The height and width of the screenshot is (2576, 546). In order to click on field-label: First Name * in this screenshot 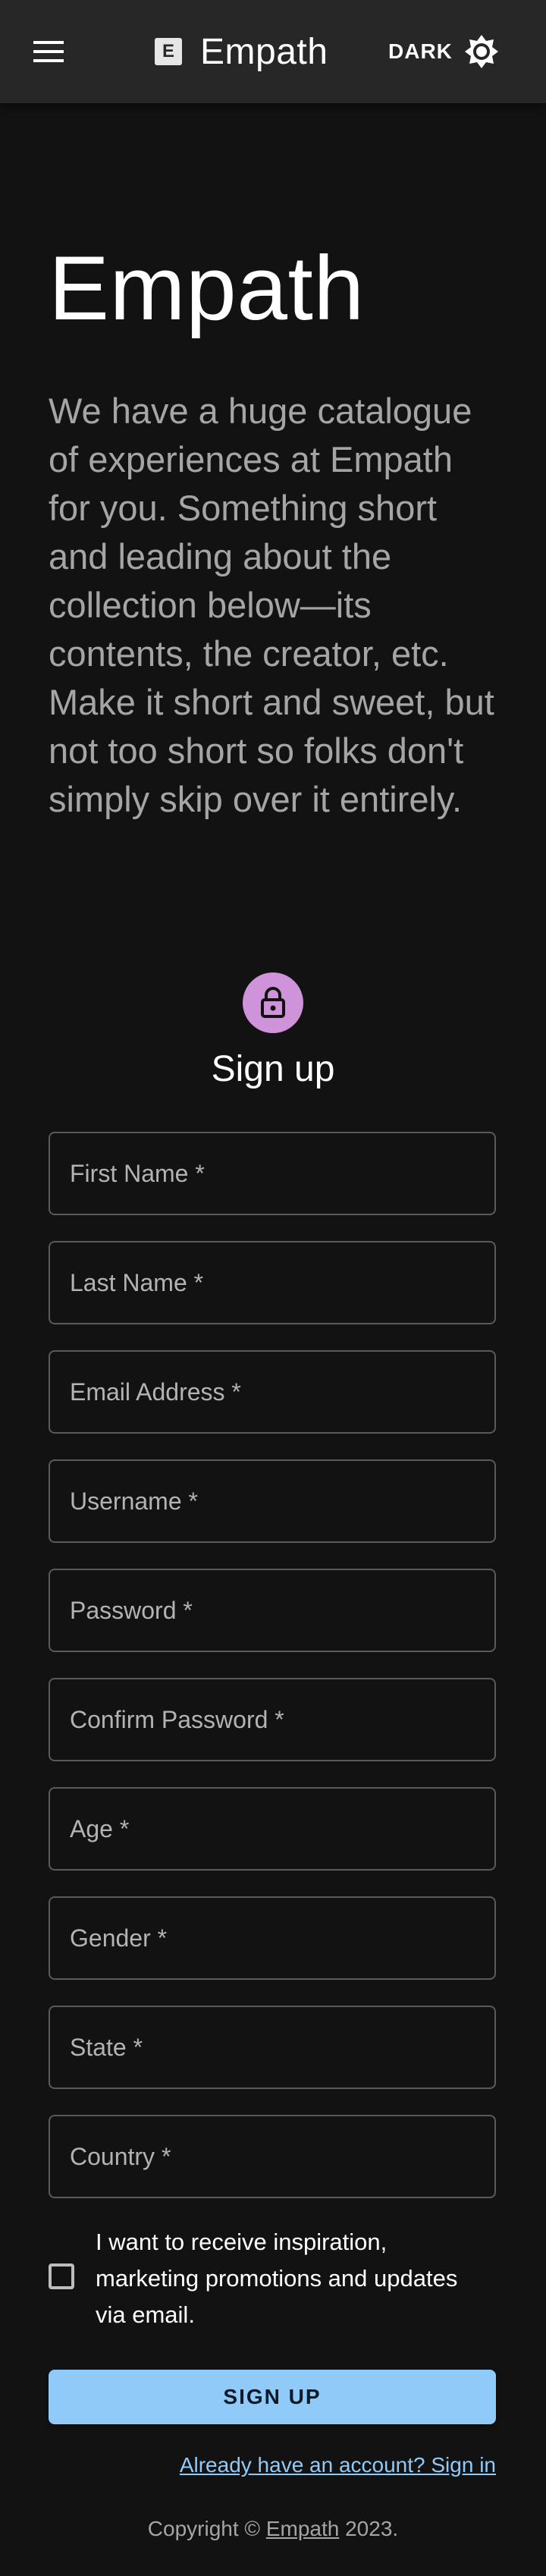, I will do `click(137, 1173)`.